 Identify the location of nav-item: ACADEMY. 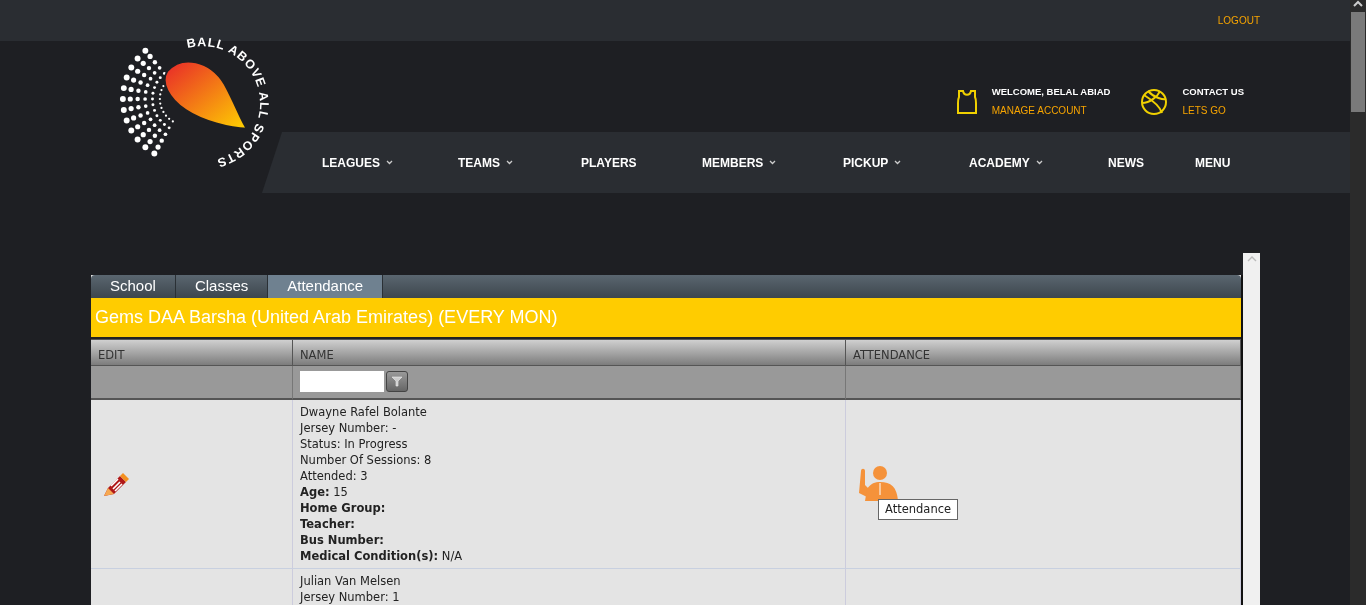
(1038, 162).